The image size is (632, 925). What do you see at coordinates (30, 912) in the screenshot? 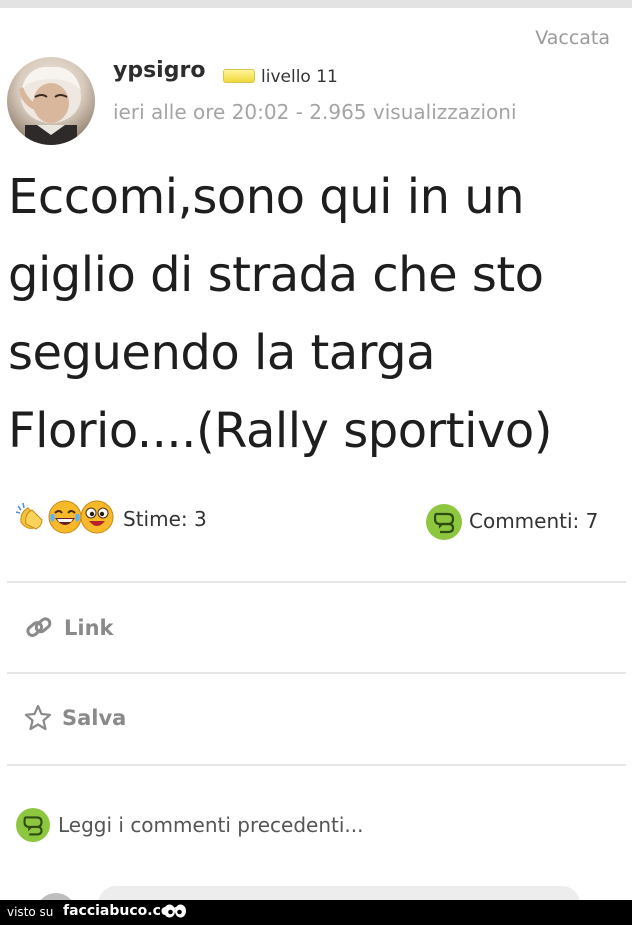
I see `footer-visto: visto su` at bounding box center [30, 912].